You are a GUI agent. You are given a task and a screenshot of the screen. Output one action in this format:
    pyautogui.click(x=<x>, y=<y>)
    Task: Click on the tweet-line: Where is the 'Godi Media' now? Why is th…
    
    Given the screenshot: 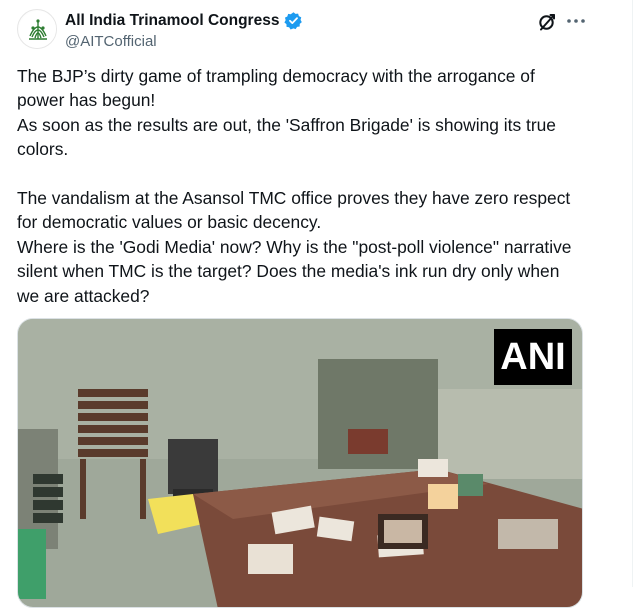 What is the action you would take?
    pyautogui.click(x=294, y=246)
    